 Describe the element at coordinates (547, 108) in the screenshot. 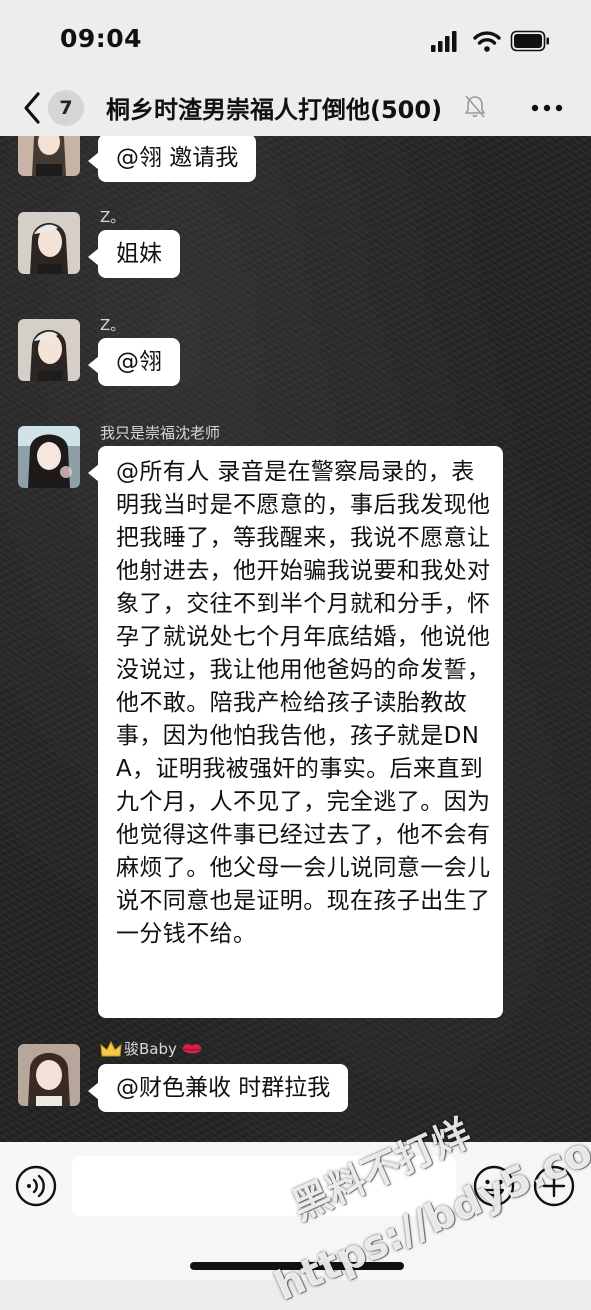

I see `more-icon` at that location.